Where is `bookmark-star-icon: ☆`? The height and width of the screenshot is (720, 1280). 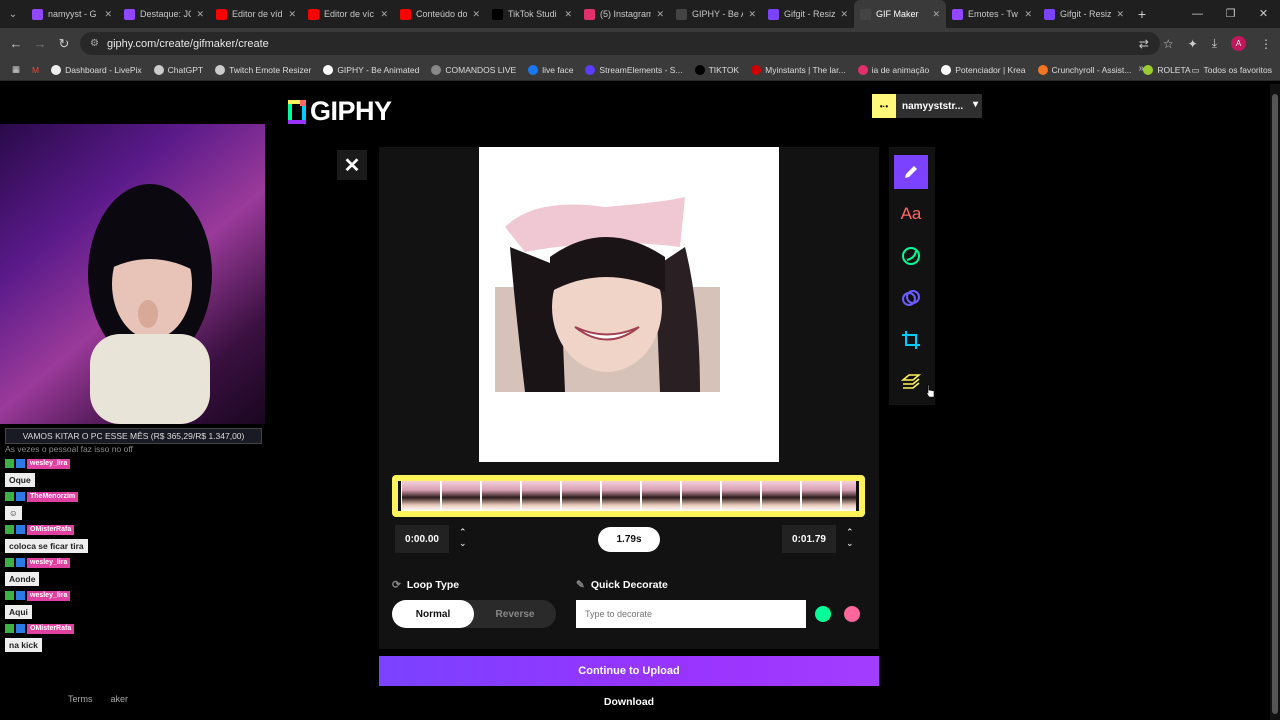 bookmark-star-icon: ☆ is located at coordinates (1168, 44).